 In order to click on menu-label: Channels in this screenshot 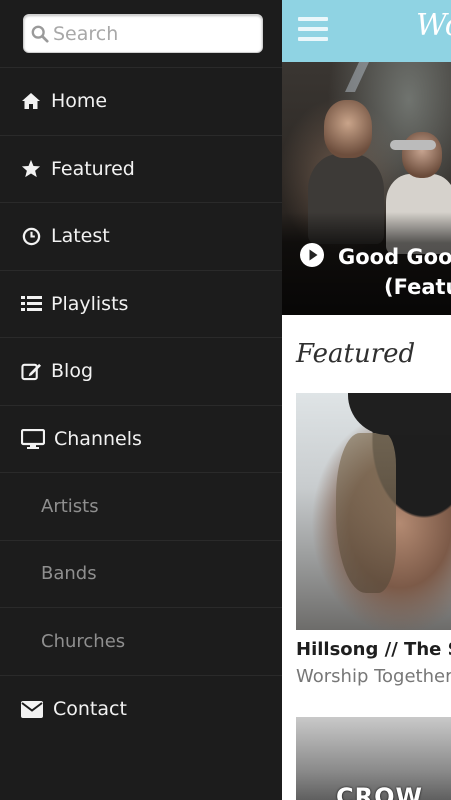, I will do `click(98, 438)`.